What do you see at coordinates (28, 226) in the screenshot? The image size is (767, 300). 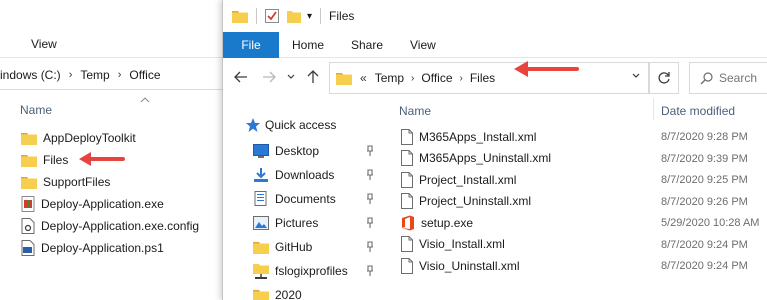 I see `config-file-icon` at bounding box center [28, 226].